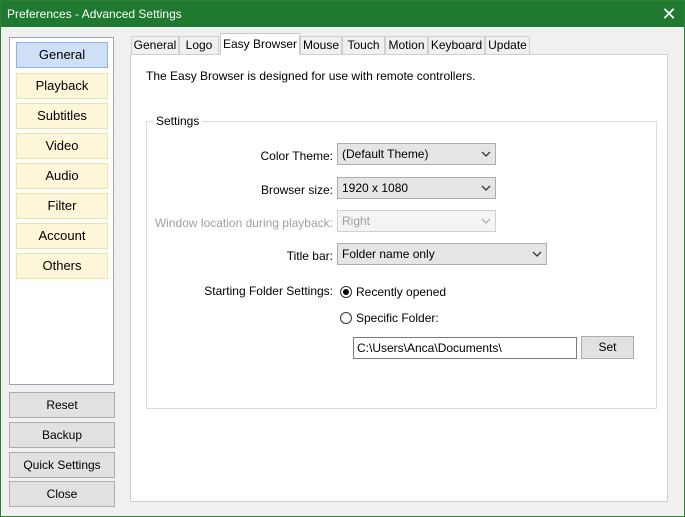 The width and height of the screenshot is (685, 517). Describe the element at coordinates (62, 494) in the screenshot. I see `close-button: Close` at that location.